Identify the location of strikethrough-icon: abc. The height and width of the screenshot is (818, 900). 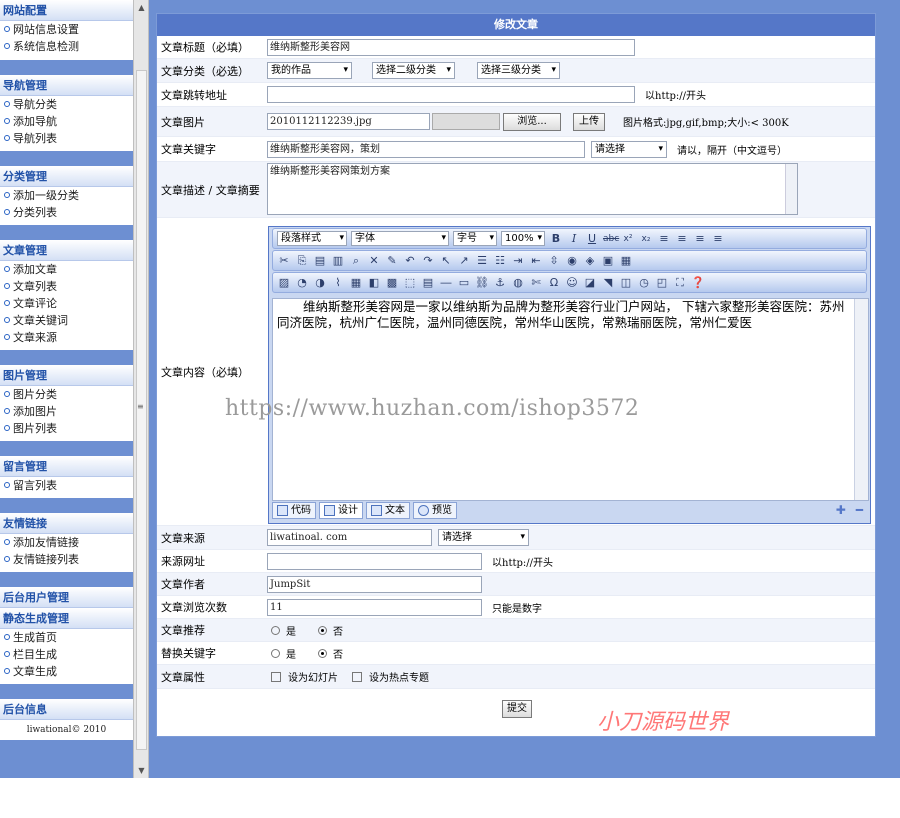
(611, 239).